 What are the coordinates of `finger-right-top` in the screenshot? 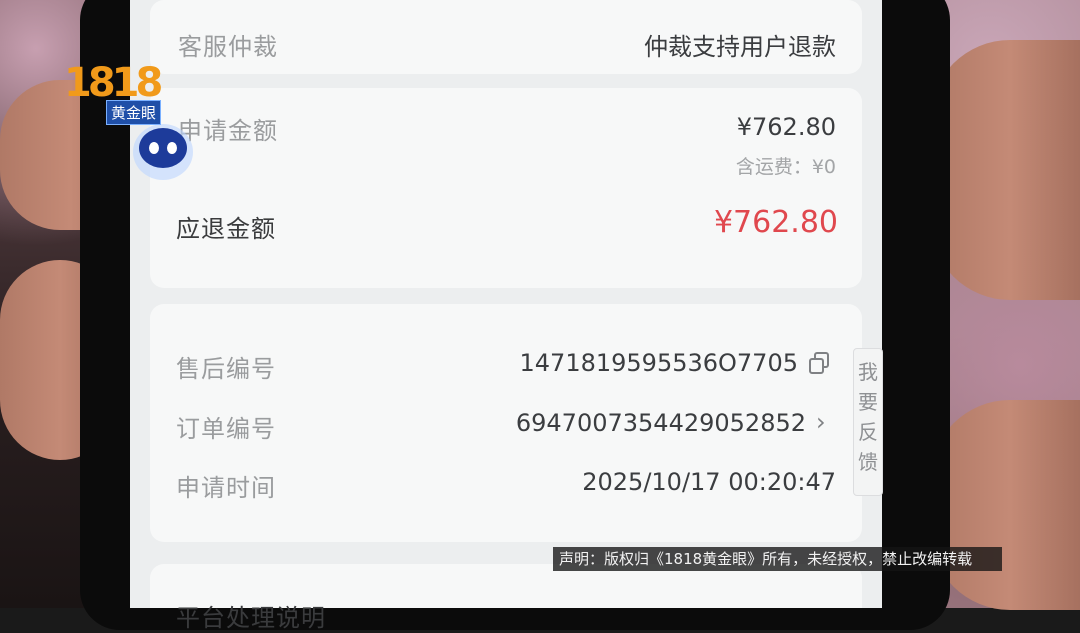 It's located at (1005, 170).